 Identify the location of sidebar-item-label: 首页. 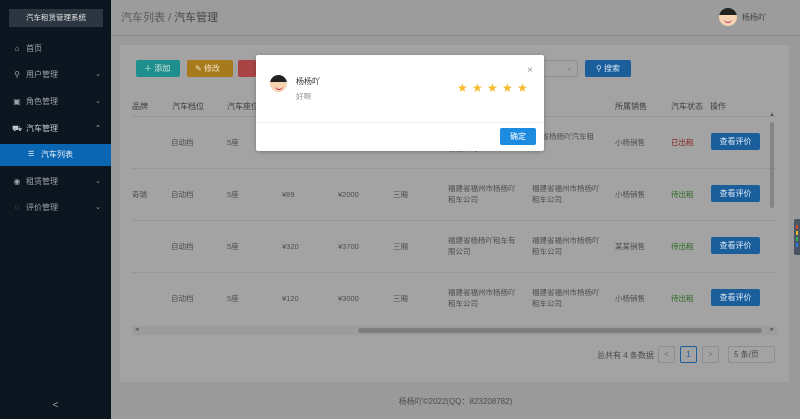
(34, 48).